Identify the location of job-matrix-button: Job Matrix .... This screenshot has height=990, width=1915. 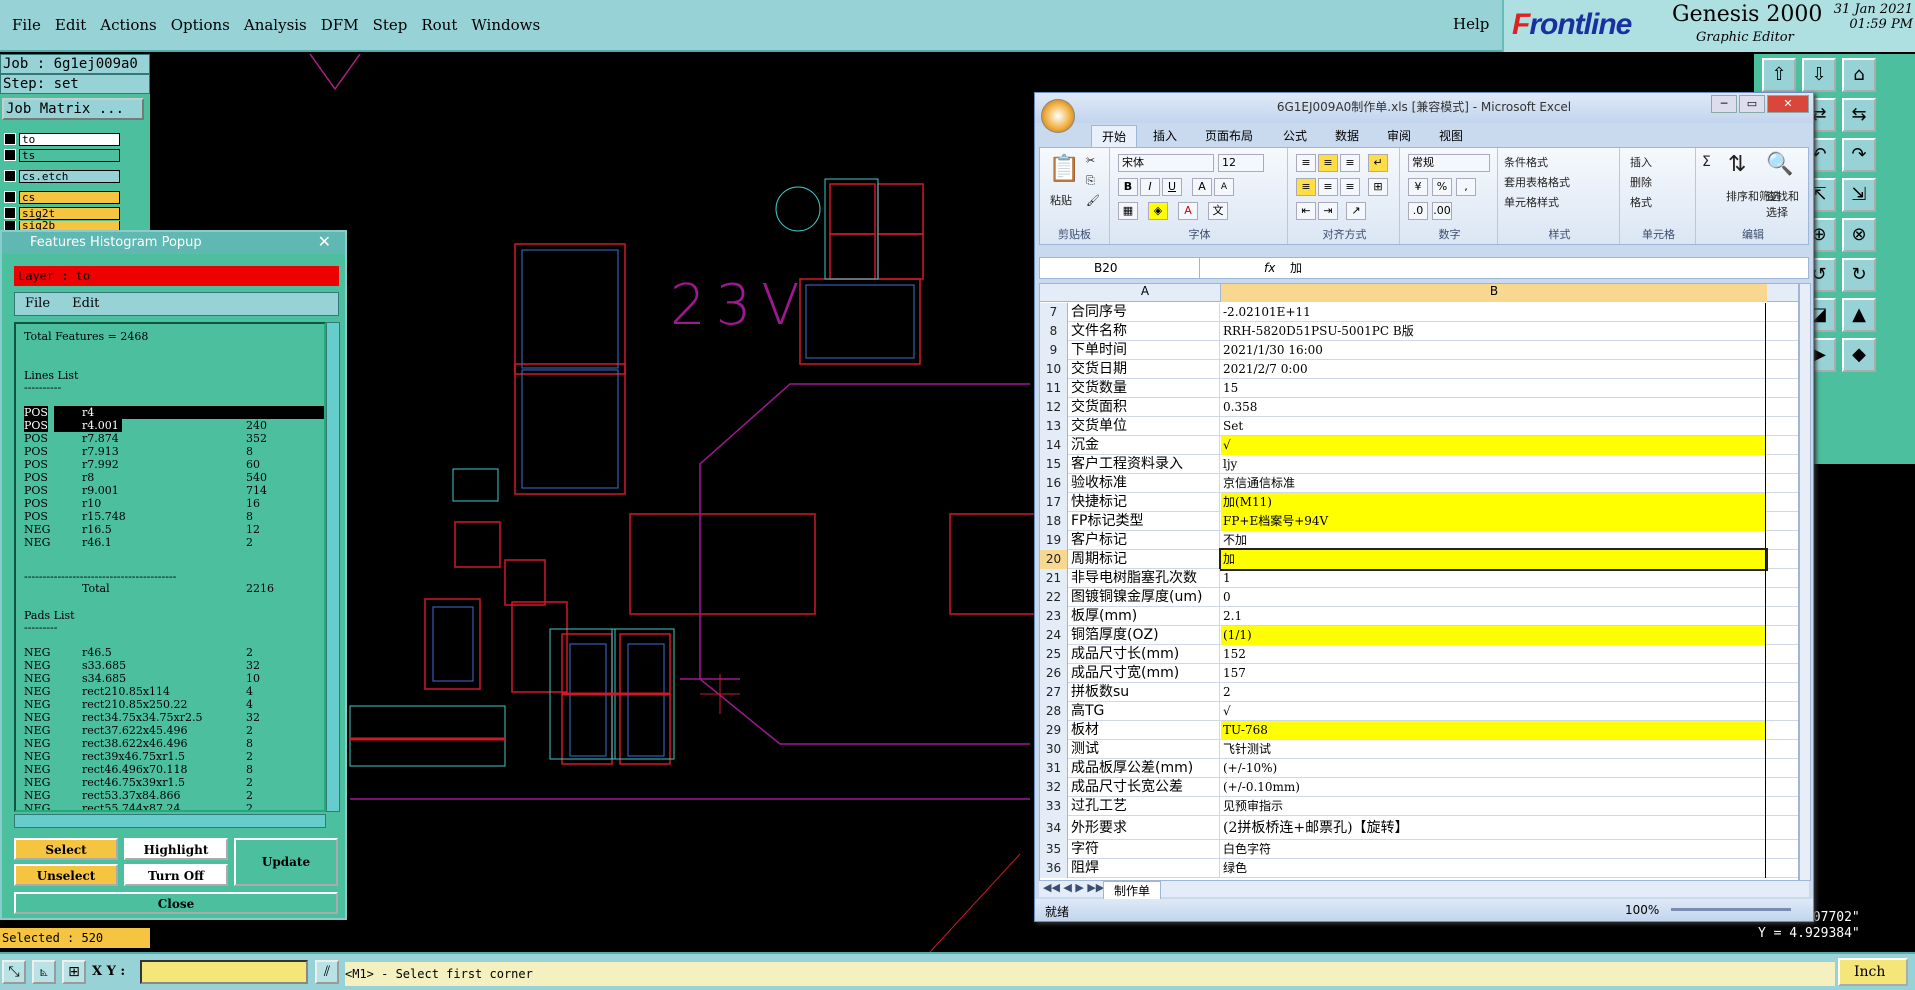
(73, 109).